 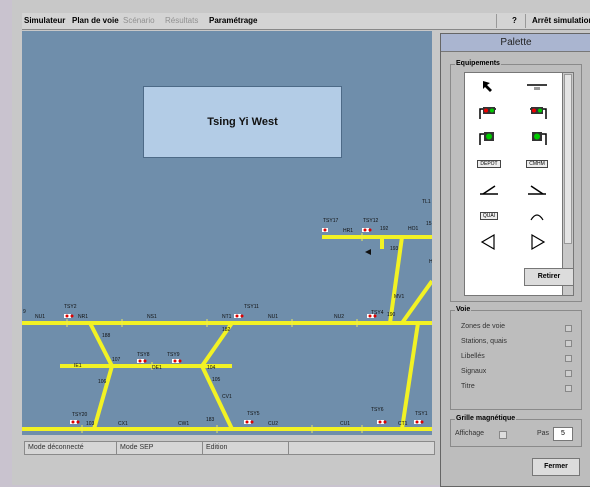 I want to click on retirer-button: Retirer, so click(x=549, y=277).